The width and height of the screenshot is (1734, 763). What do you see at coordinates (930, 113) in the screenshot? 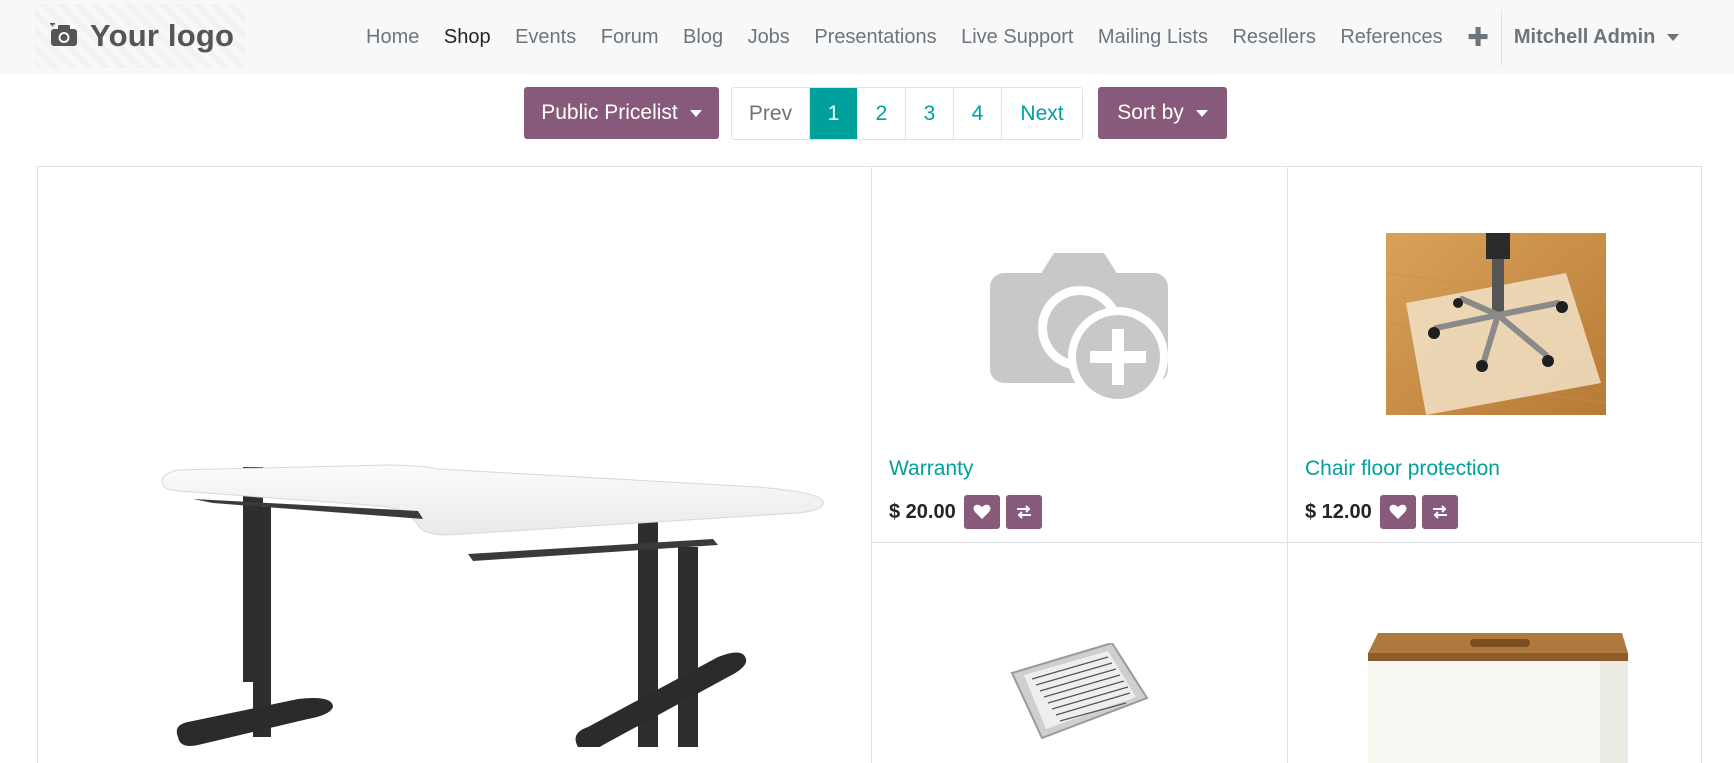
I see `pager-page-3: 3` at bounding box center [930, 113].